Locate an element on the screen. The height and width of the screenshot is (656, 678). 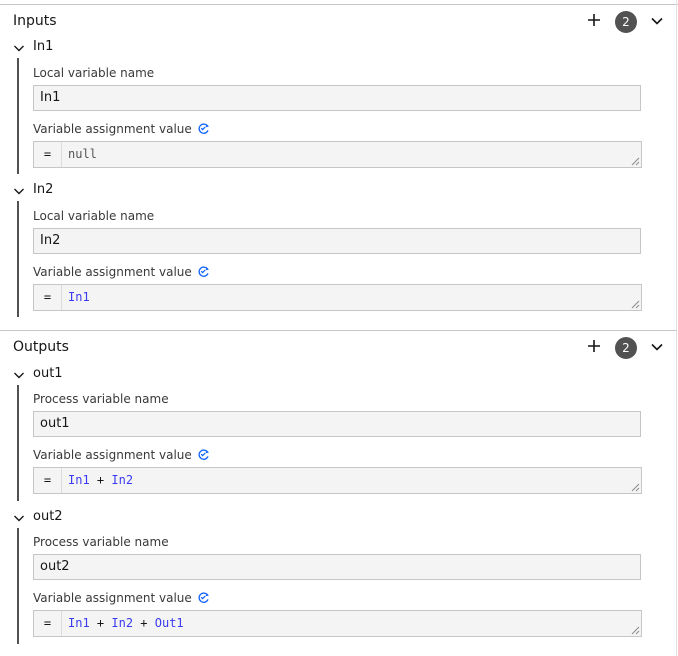
add-input-button is located at coordinates (594, 20).